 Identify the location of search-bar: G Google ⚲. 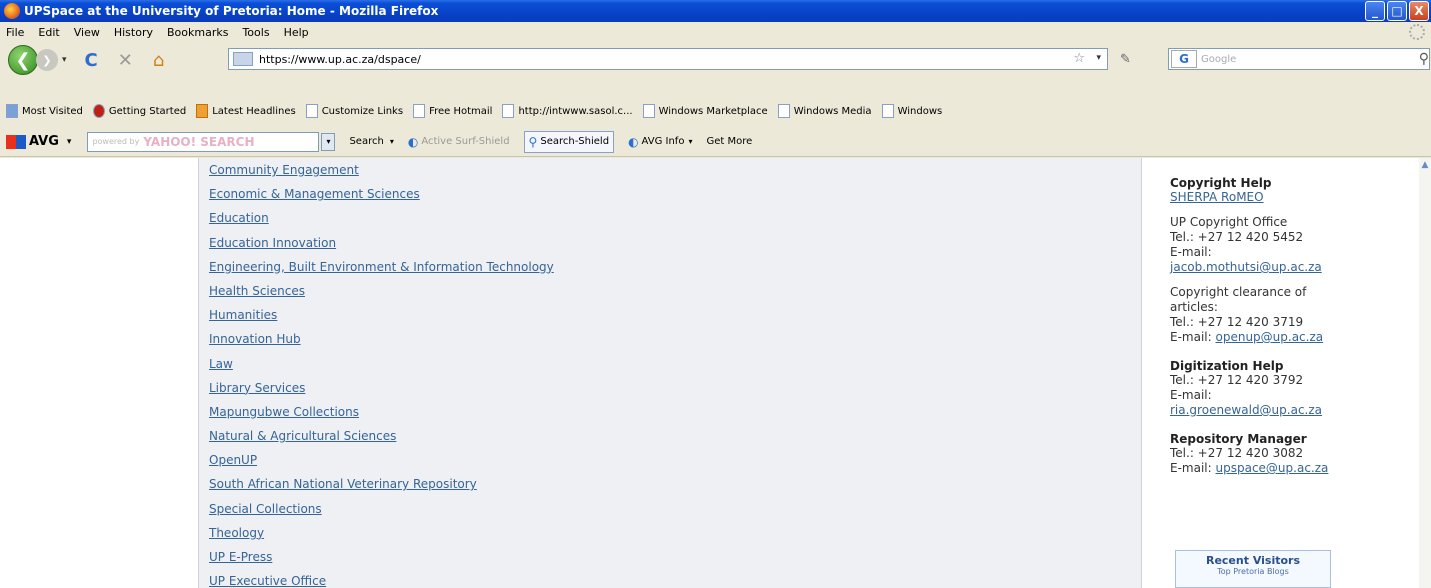
(1299, 59).